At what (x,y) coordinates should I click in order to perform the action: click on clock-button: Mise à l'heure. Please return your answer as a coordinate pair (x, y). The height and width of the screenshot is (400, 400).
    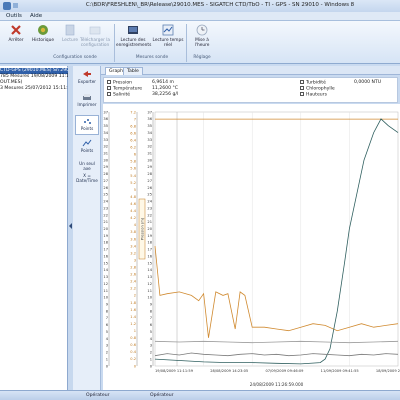
    Looking at the image, I should click on (202, 39).